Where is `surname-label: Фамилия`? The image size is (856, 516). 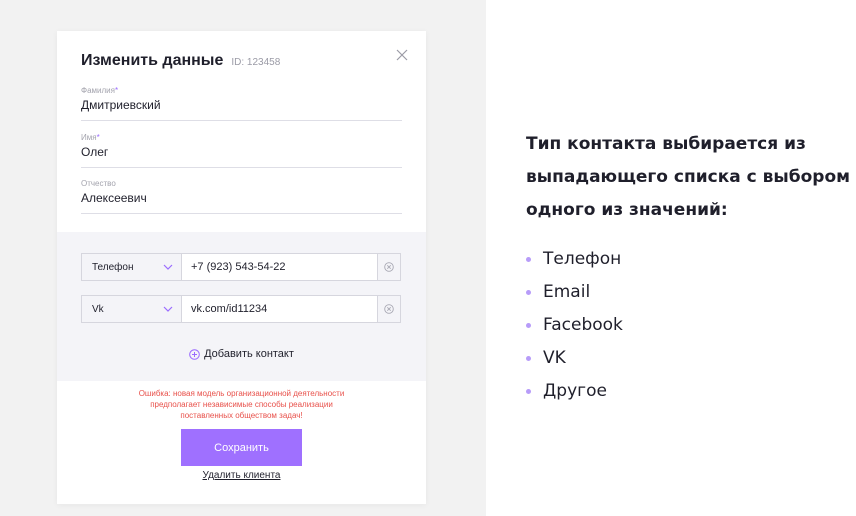
surname-label: Фамилия is located at coordinates (98, 90).